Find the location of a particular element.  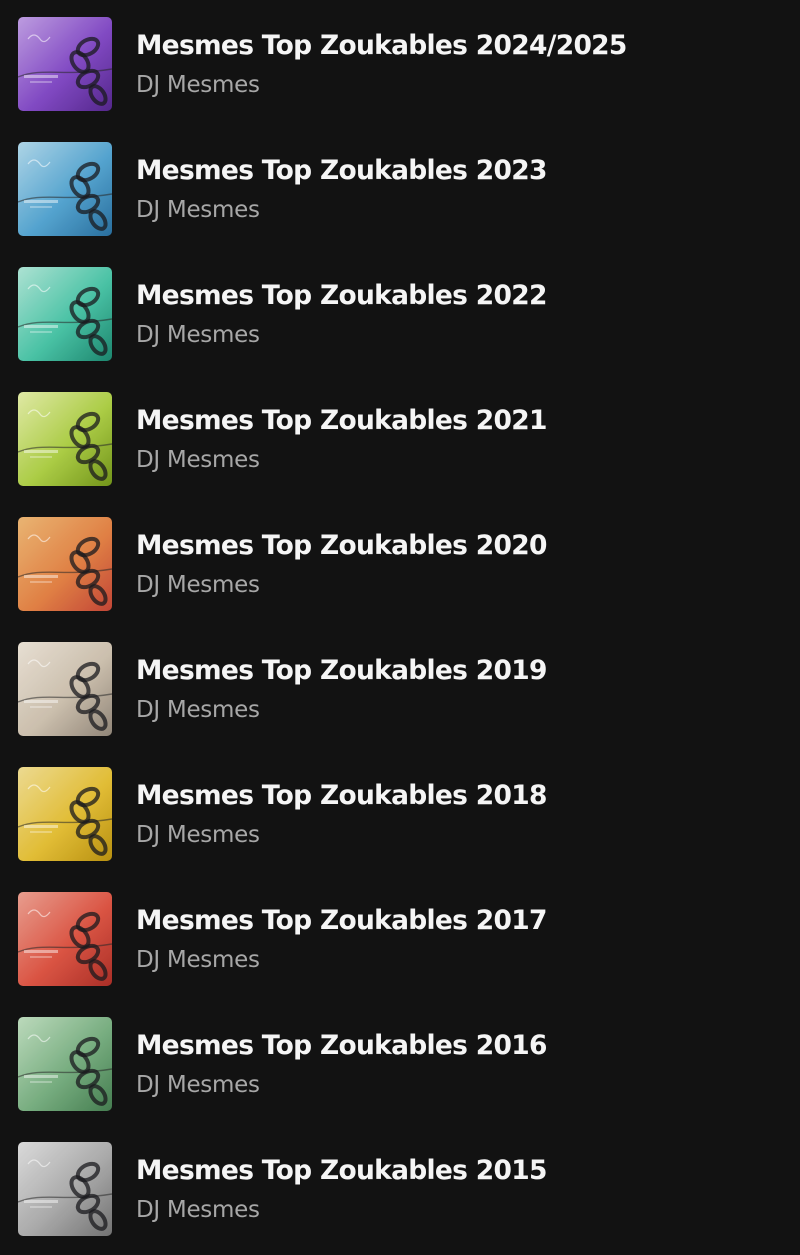

list-item: Mesmes Top Zoukables 2016 DJ Mesmes is located at coordinates (400, 1064).